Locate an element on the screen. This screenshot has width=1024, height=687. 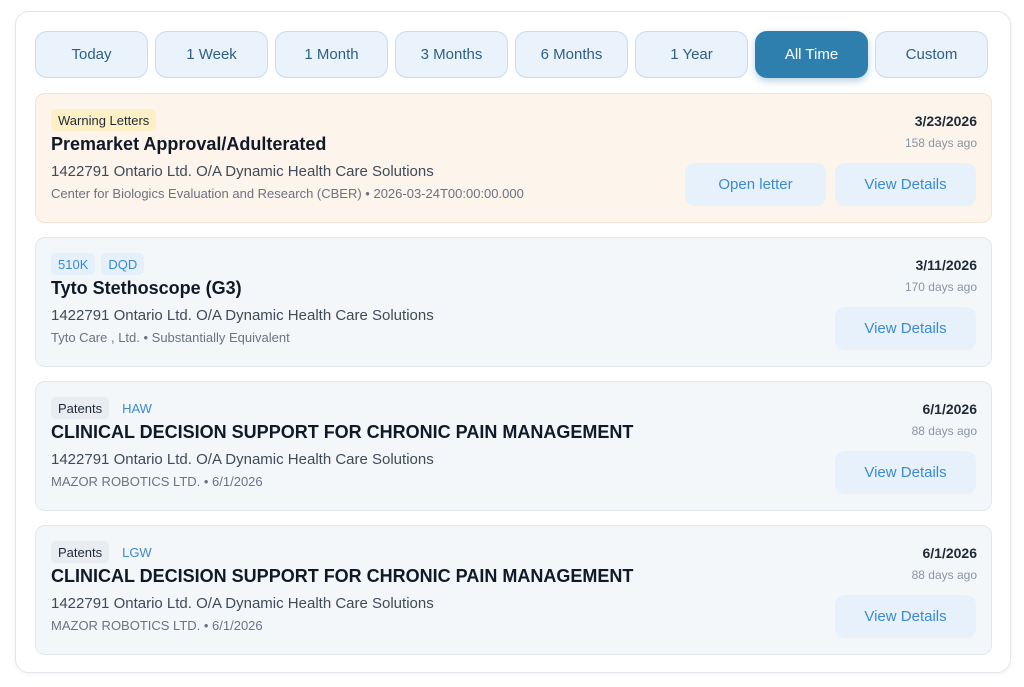
filter-all-time: All Time is located at coordinates (811, 54).